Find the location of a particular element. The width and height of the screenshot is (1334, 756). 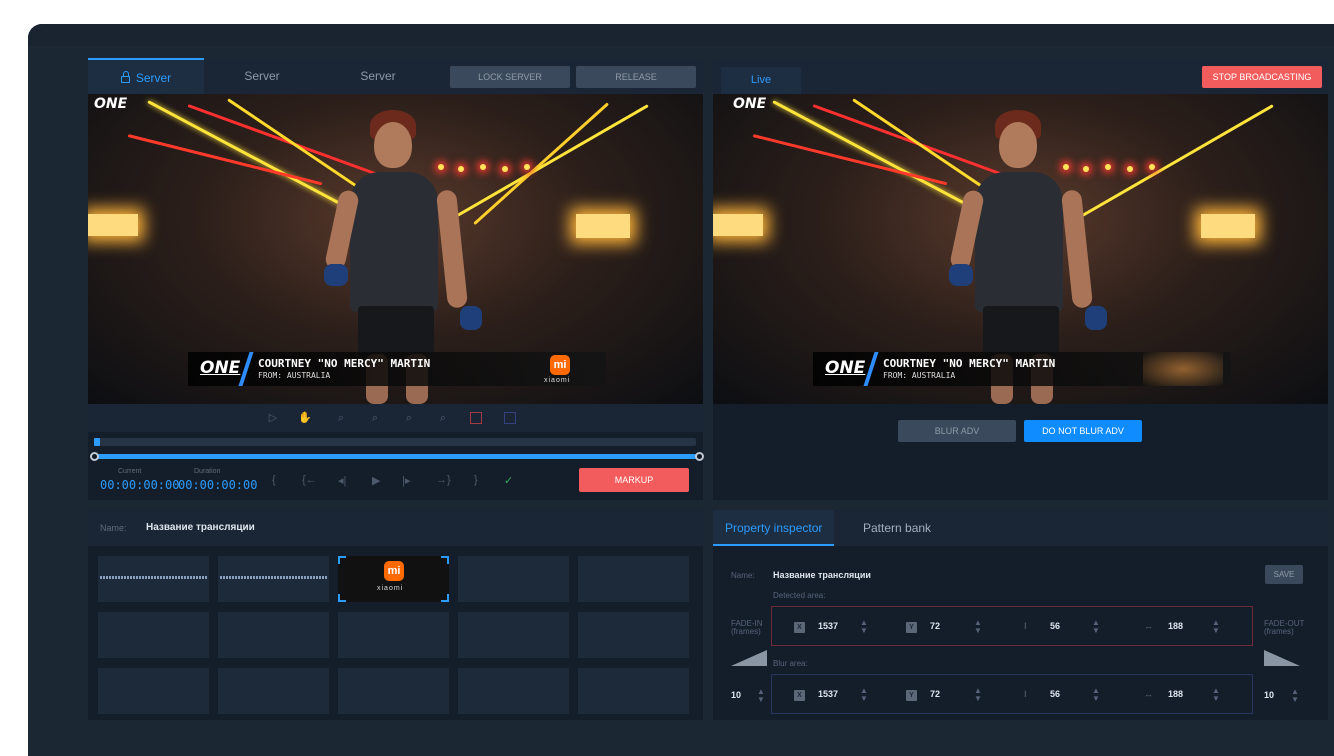

tab-server-1: Server is located at coordinates (146, 76).